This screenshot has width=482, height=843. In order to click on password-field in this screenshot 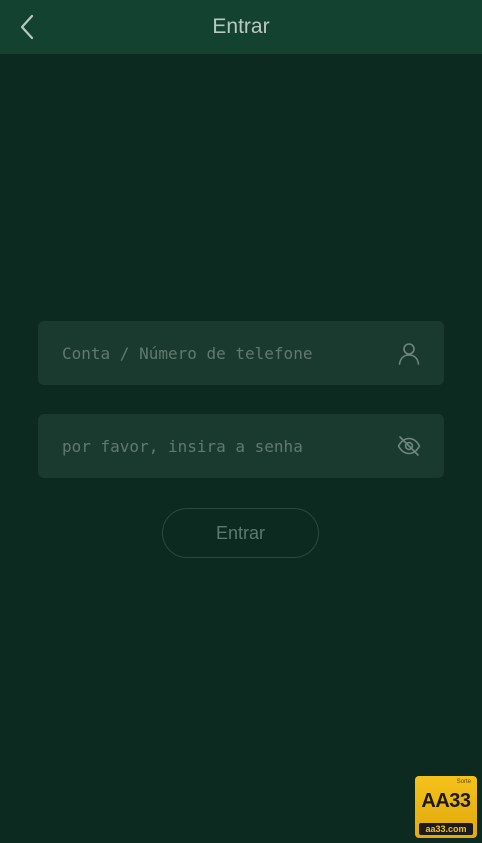, I will do `click(241, 446)`.